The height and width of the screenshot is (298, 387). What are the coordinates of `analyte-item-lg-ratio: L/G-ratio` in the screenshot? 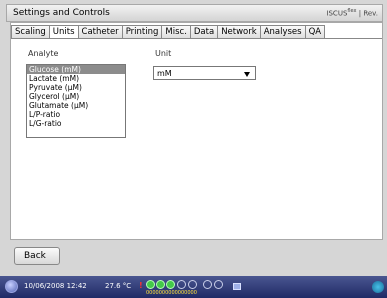 It's located at (76, 123).